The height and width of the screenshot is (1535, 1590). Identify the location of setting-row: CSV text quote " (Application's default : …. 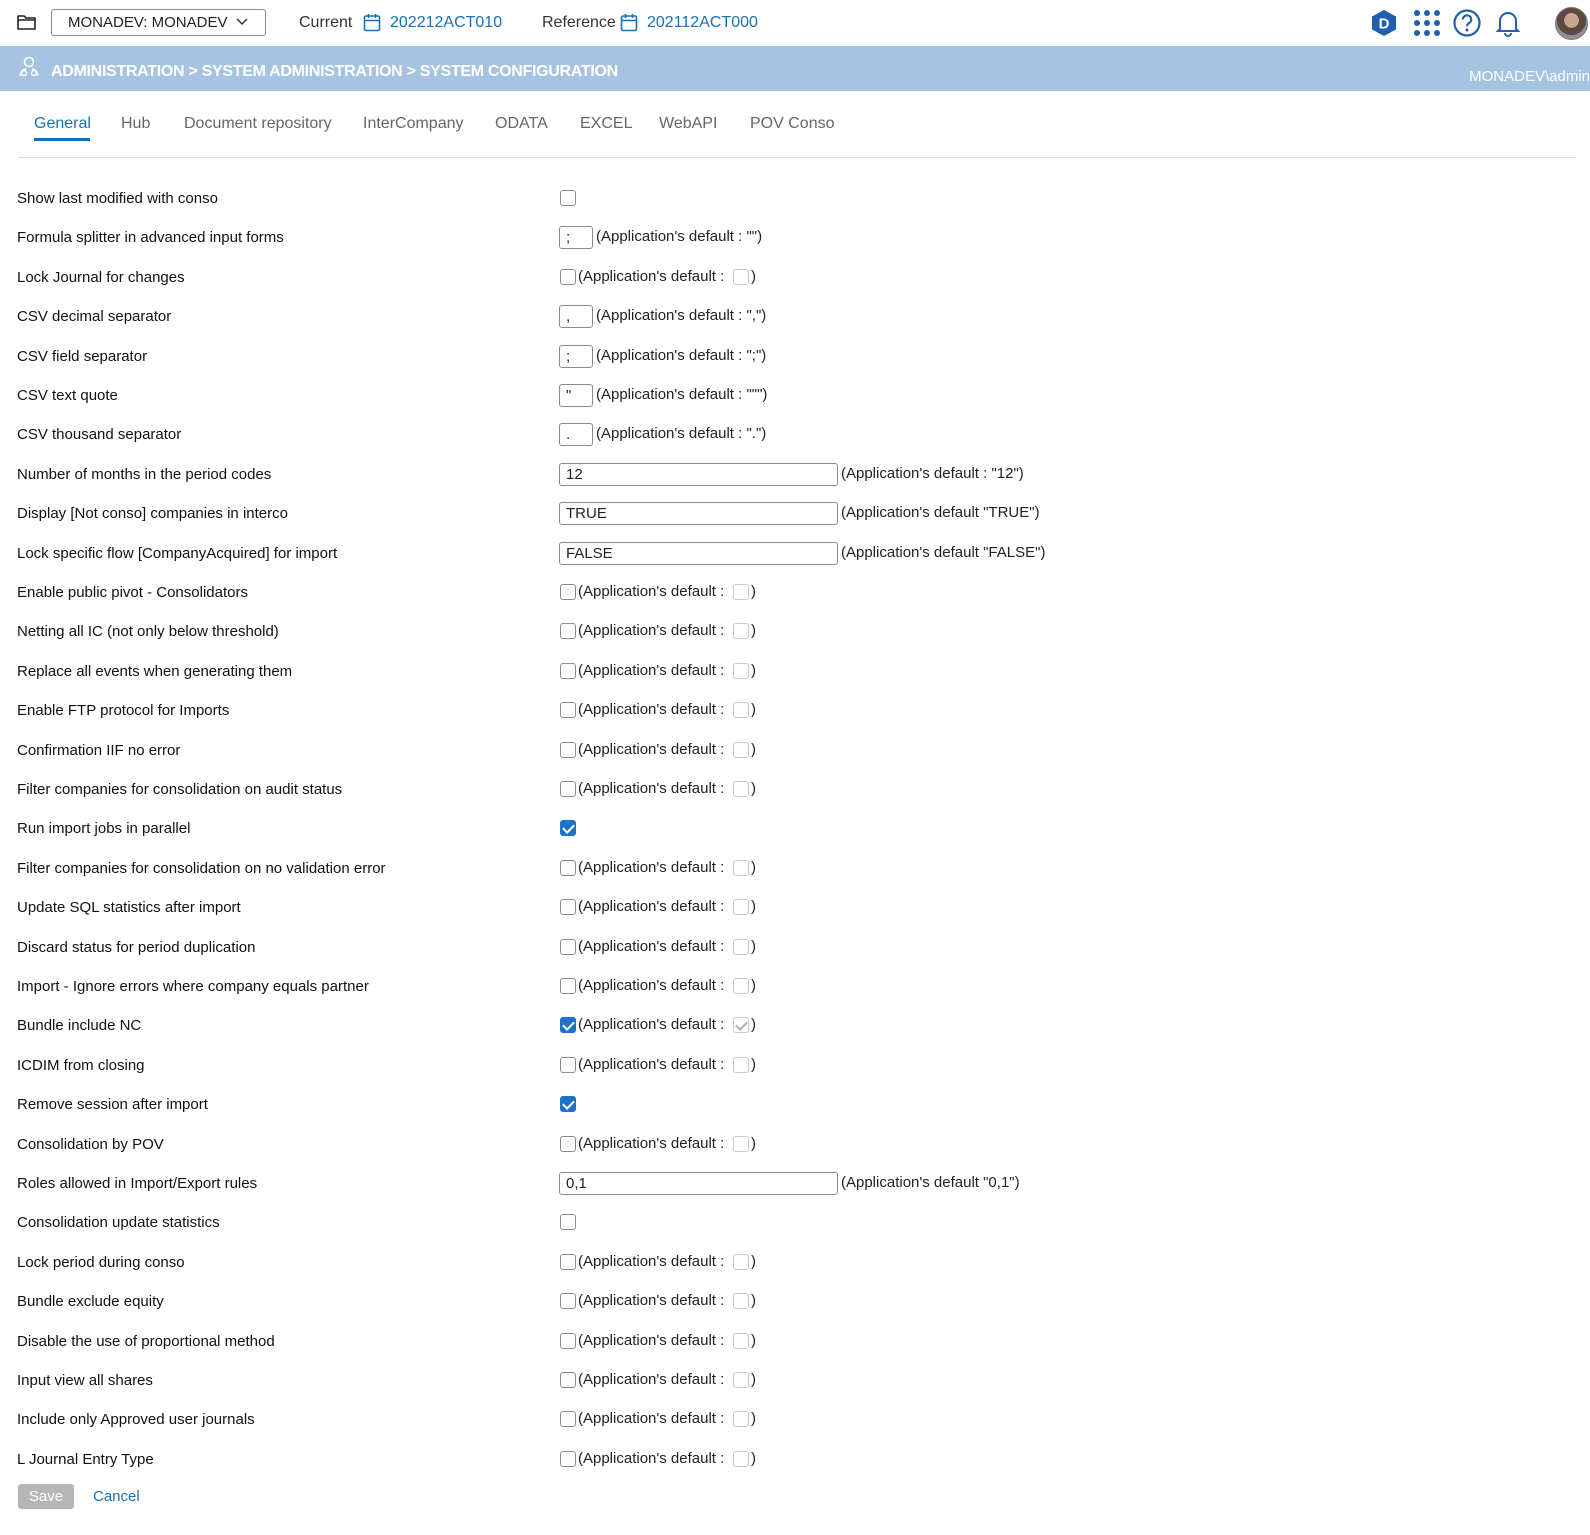
(795, 396).